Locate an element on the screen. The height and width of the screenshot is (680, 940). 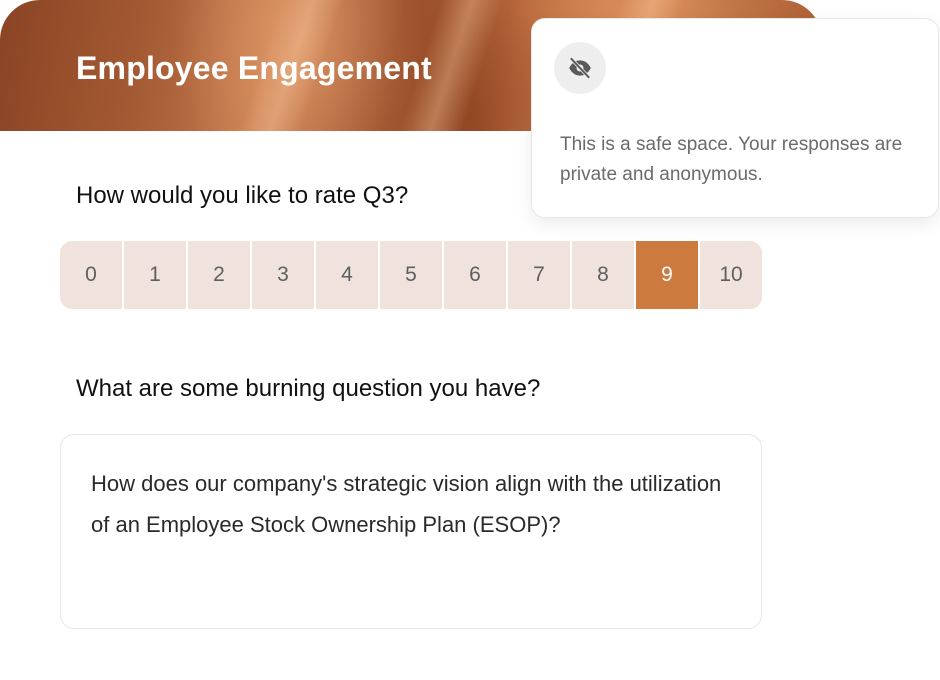
rating-option-8: 8 is located at coordinates (603, 275).